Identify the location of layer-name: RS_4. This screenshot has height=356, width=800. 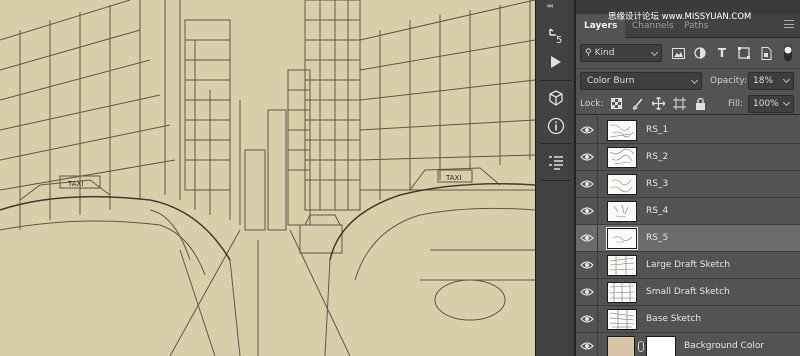
(657, 211).